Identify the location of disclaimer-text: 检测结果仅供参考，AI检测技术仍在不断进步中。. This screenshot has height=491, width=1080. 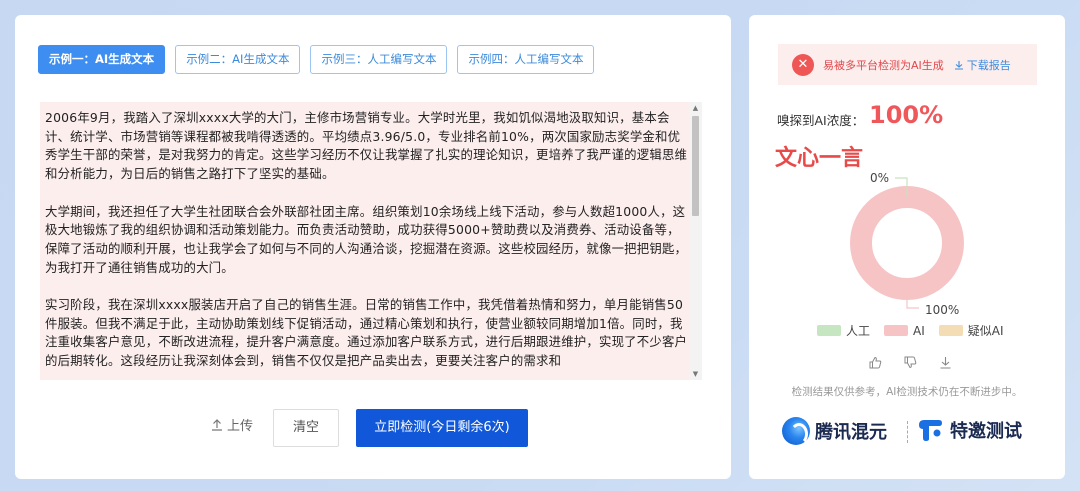
(907, 392).